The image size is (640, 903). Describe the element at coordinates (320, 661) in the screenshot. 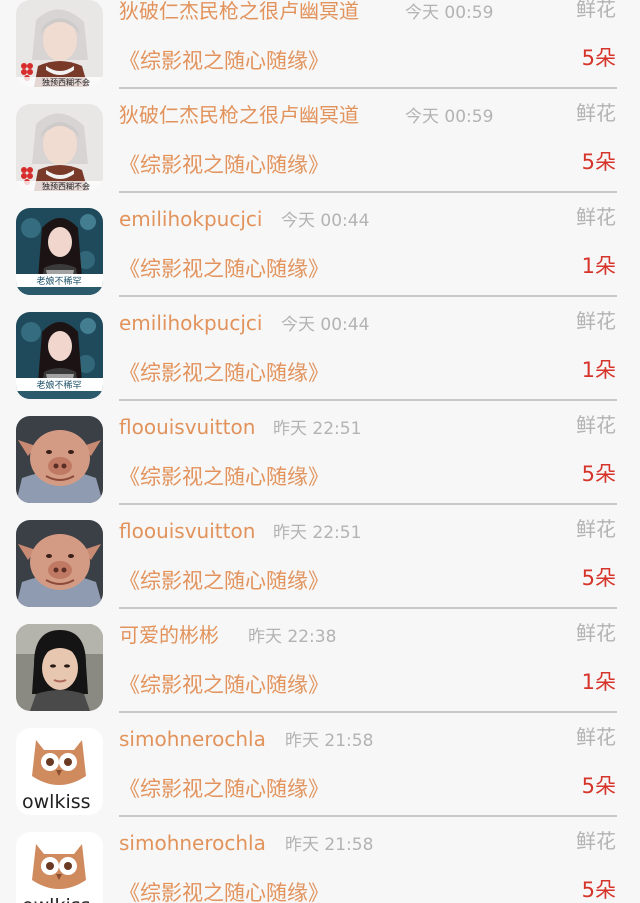

I see `gift-record-row: 可爱的彬彬 昨天 22:38 鲜花 《综影视之随心随缘》 1朵` at that location.